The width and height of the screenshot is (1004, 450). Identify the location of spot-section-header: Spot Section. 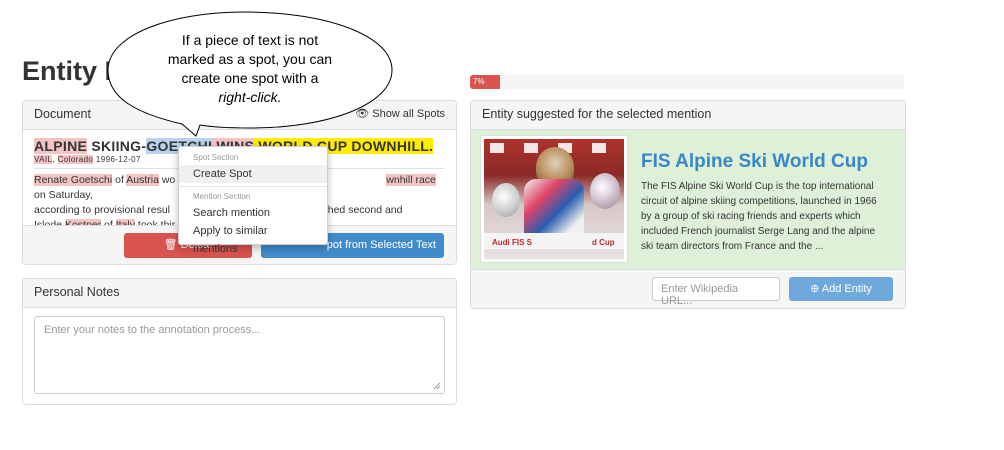
(216, 157).